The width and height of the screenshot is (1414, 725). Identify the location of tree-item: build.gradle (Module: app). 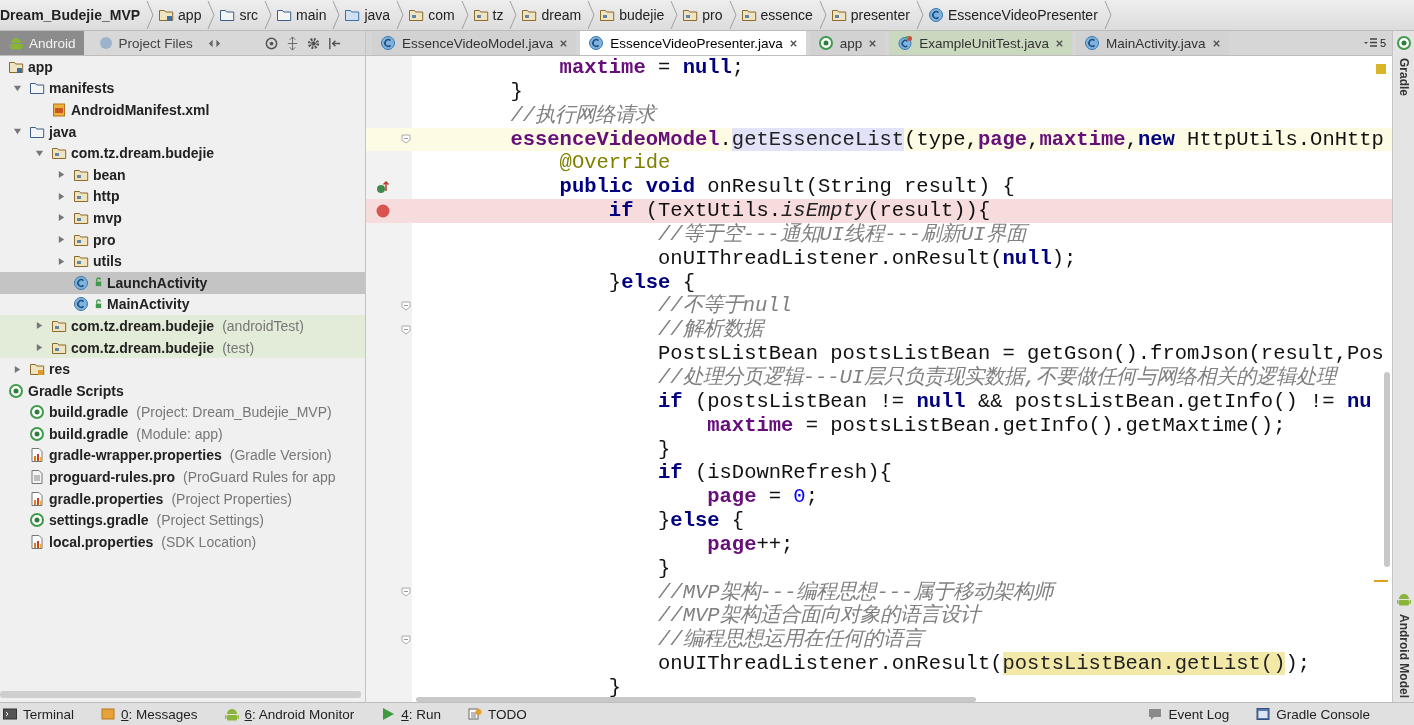
(182, 434).